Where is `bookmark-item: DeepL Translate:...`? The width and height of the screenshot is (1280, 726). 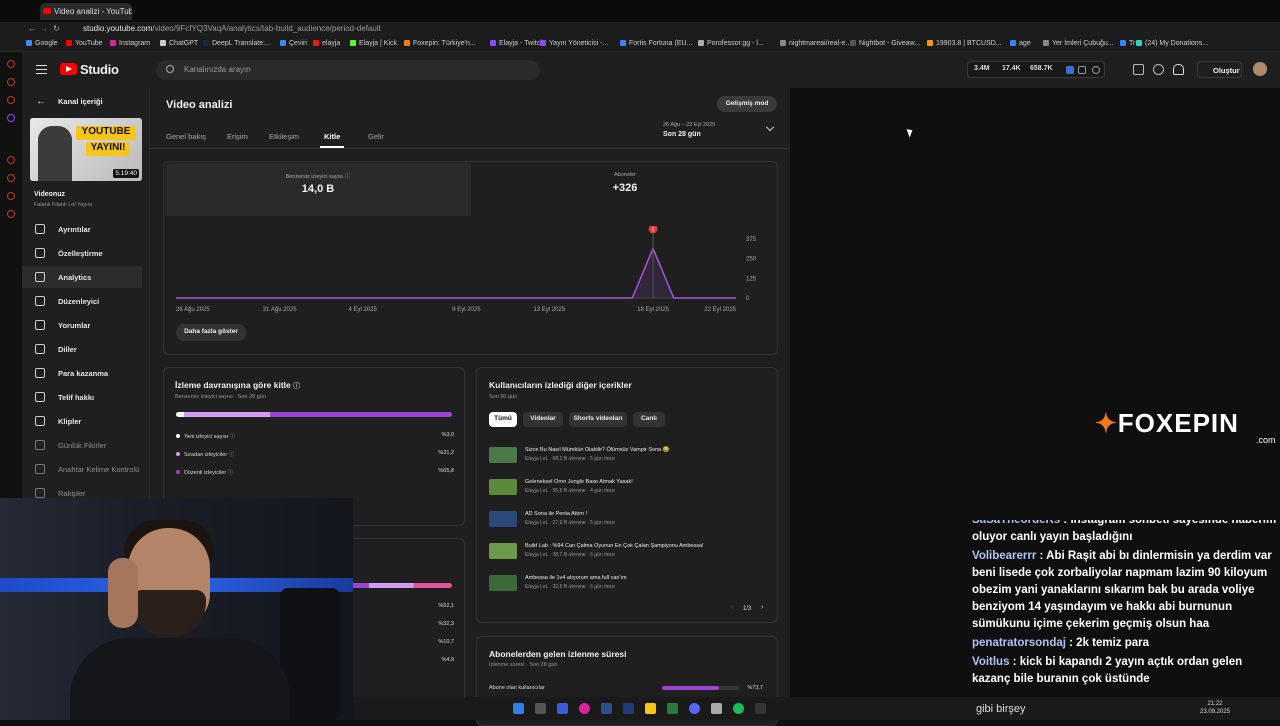
bookmark-item: DeepL Translate:... is located at coordinates (237, 43).